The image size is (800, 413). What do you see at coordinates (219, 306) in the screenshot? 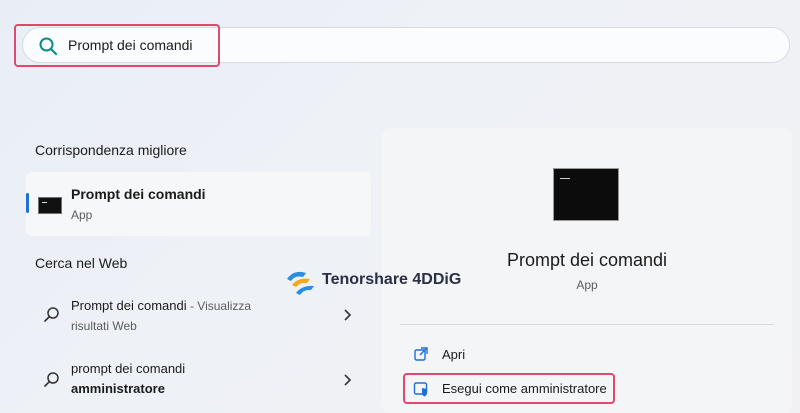
I see `web-result-1-suffix: - Visualizza` at bounding box center [219, 306].